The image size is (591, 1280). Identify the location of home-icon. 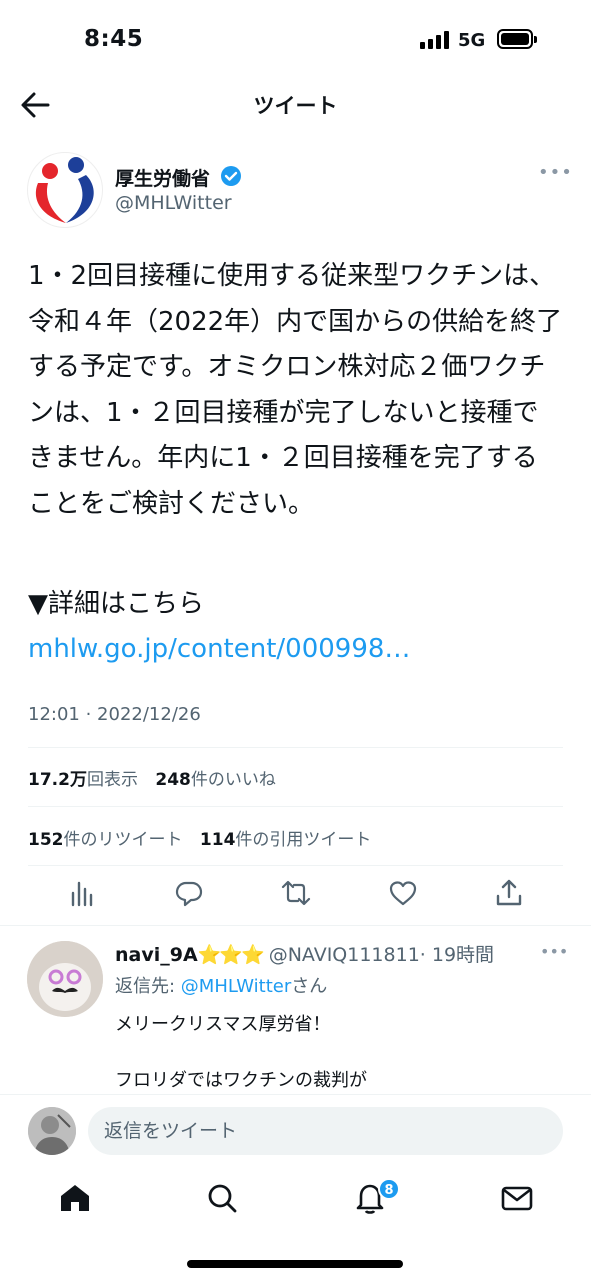
(75, 1198).